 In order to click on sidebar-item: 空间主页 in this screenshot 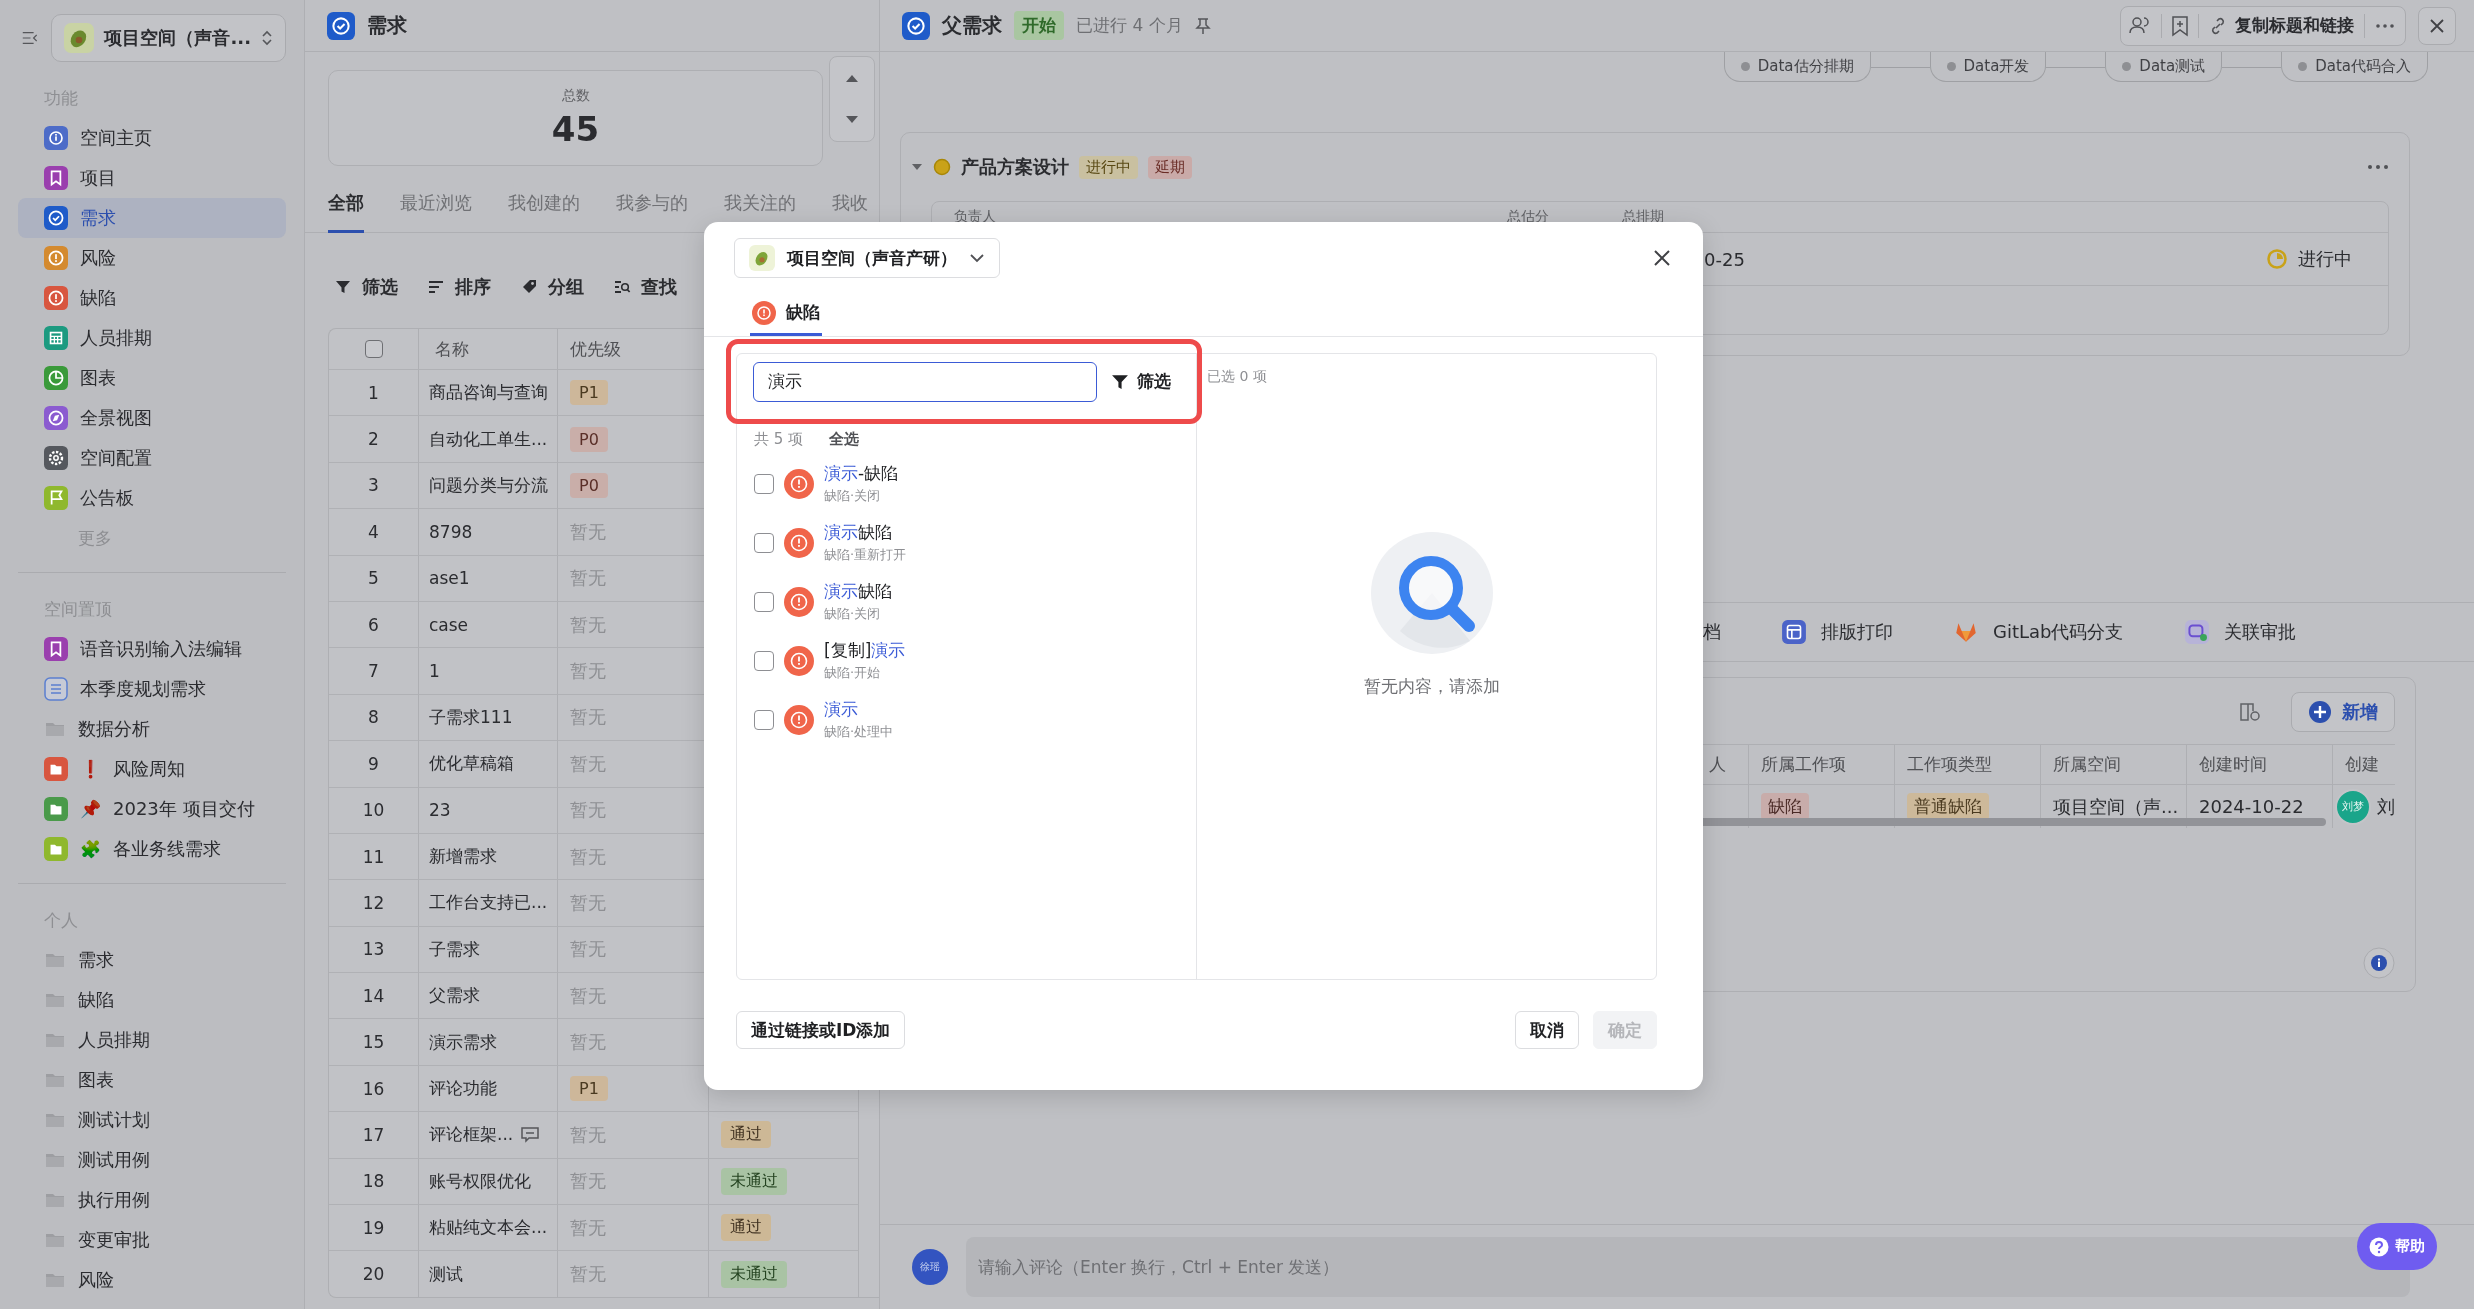, I will do `click(152, 138)`.